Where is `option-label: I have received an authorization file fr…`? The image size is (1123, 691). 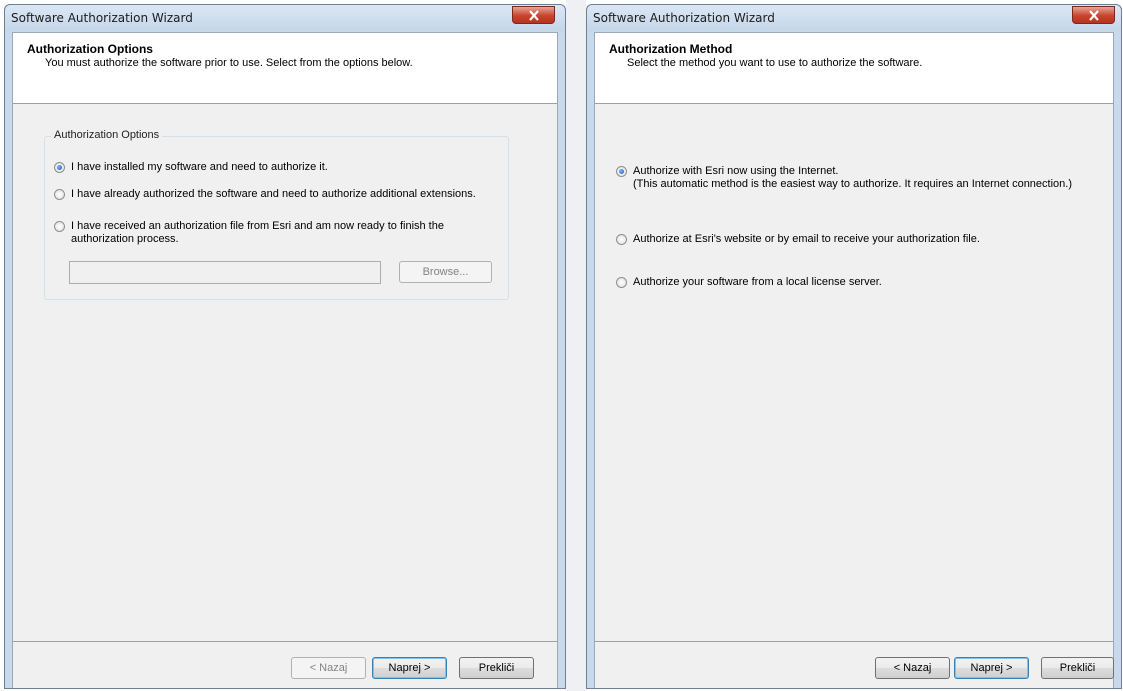
option-label: I have received an authorization file fr… is located at coordinates (257, 232).